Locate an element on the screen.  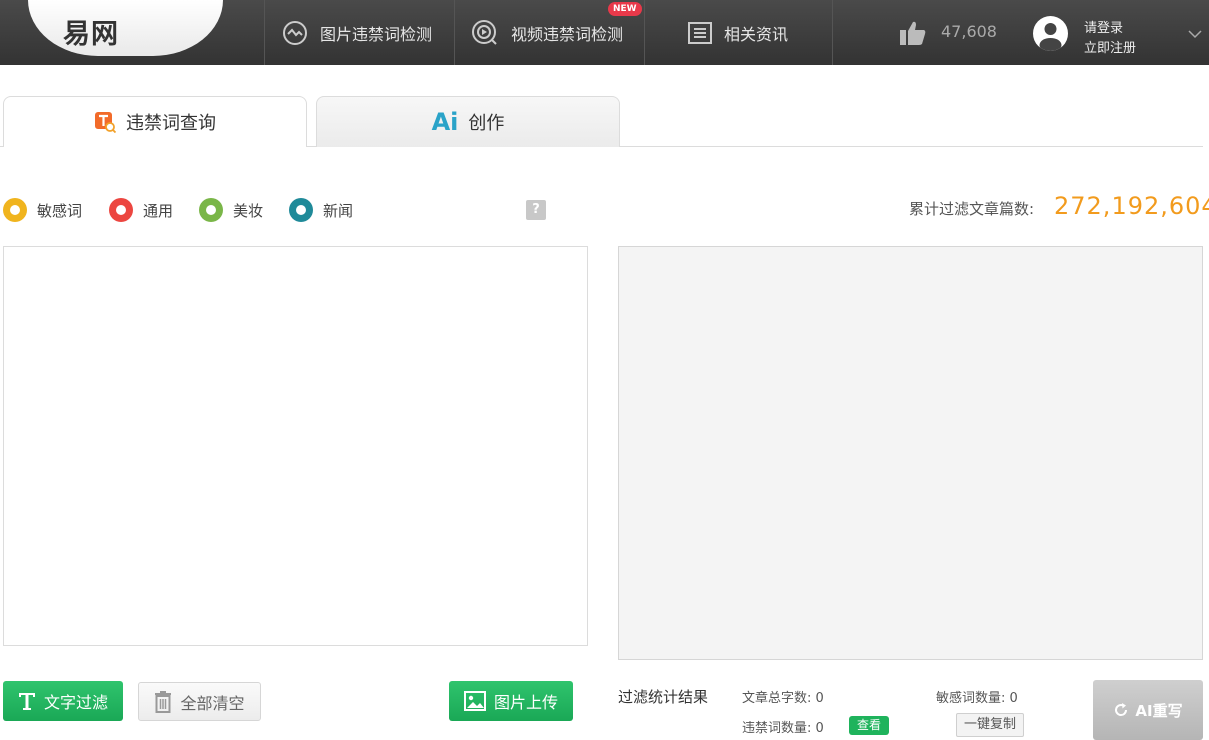
like-count: 47,608 is located at coordinates (969, 31).